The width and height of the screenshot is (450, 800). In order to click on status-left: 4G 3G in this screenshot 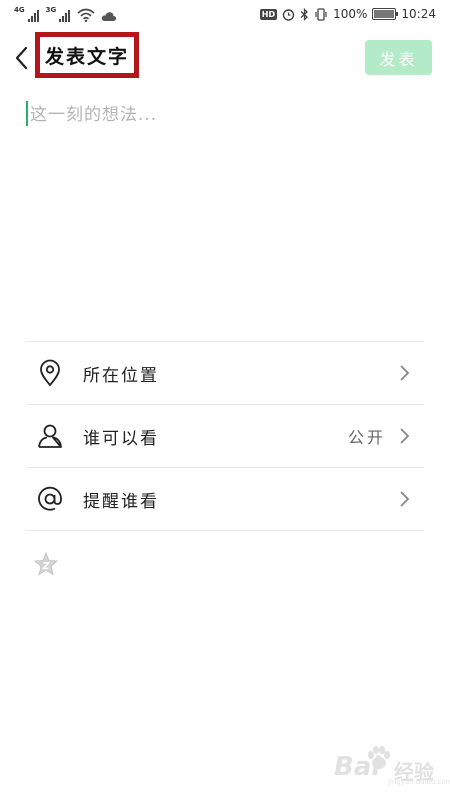, I will do `click(65, 14)`.